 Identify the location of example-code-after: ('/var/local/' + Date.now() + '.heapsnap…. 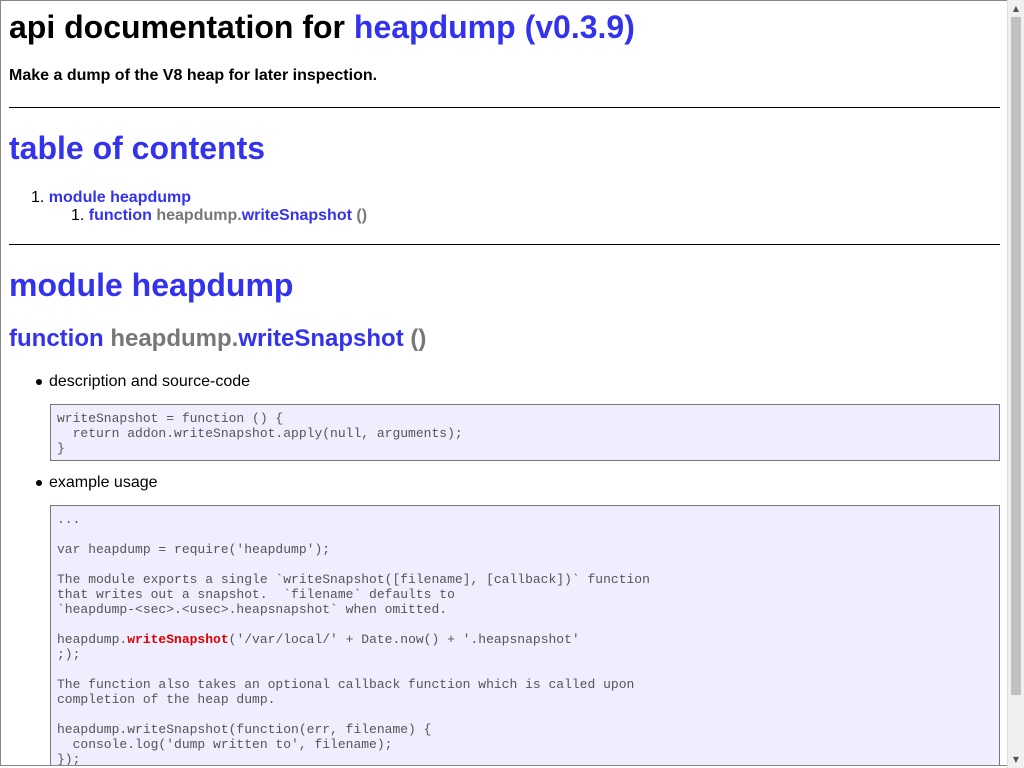
(346, 699).